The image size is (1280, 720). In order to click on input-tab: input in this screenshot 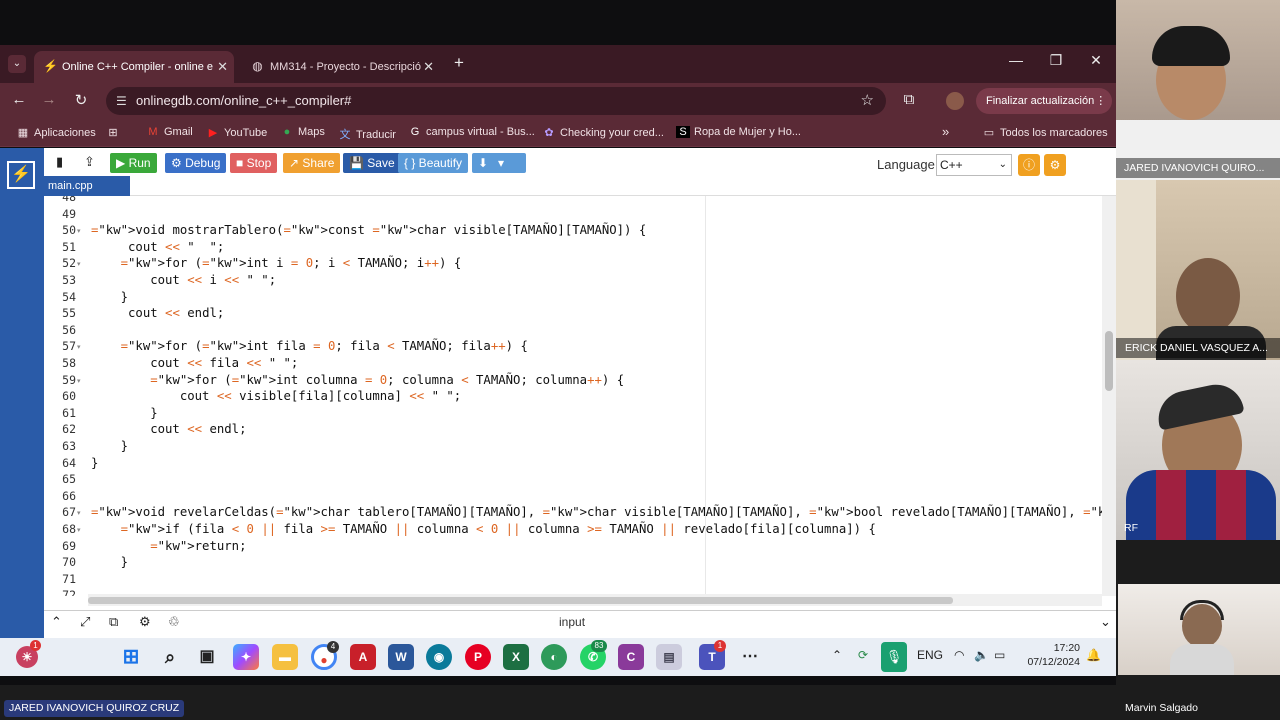, I will do `click(572, 622)`.